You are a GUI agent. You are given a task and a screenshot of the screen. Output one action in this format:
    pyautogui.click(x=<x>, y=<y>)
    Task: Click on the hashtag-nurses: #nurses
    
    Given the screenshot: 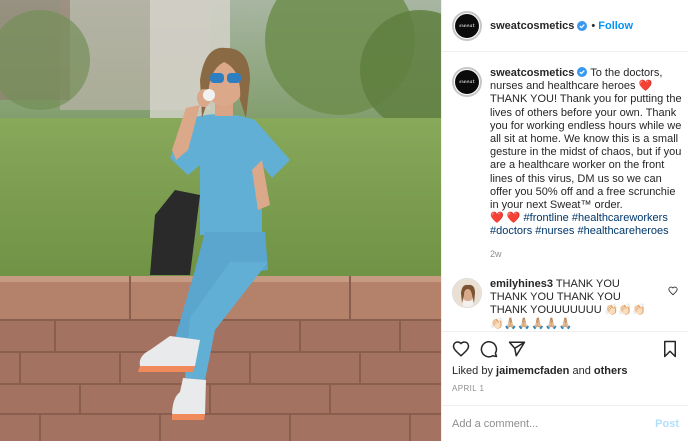 What is the action you would take?
    pyautogui.click(x=554, y=231)
    